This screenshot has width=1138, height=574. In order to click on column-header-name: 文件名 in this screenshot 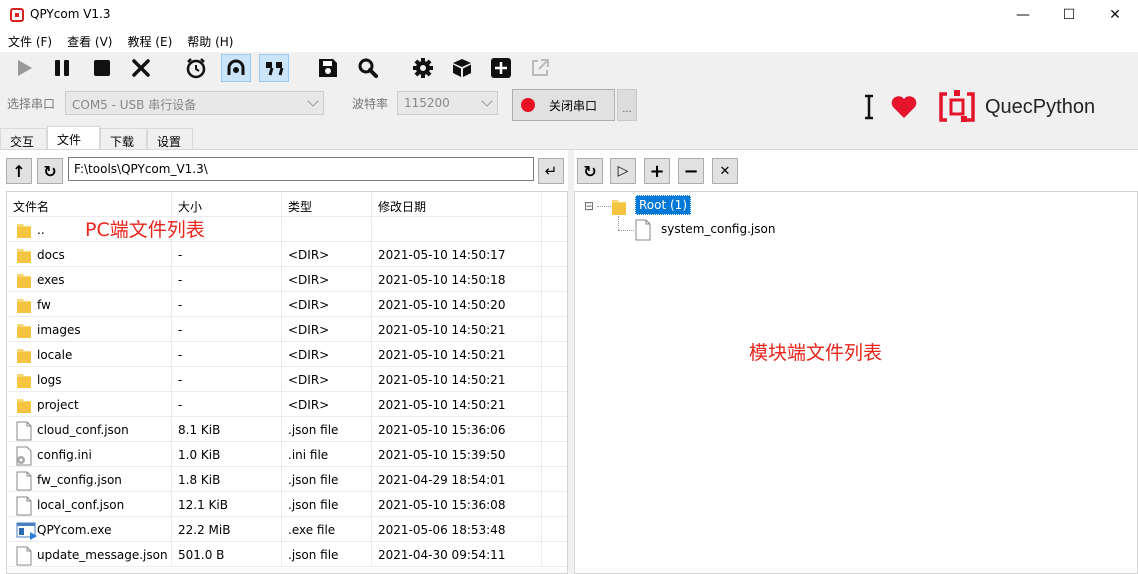, I will do `click(89, 204)`.